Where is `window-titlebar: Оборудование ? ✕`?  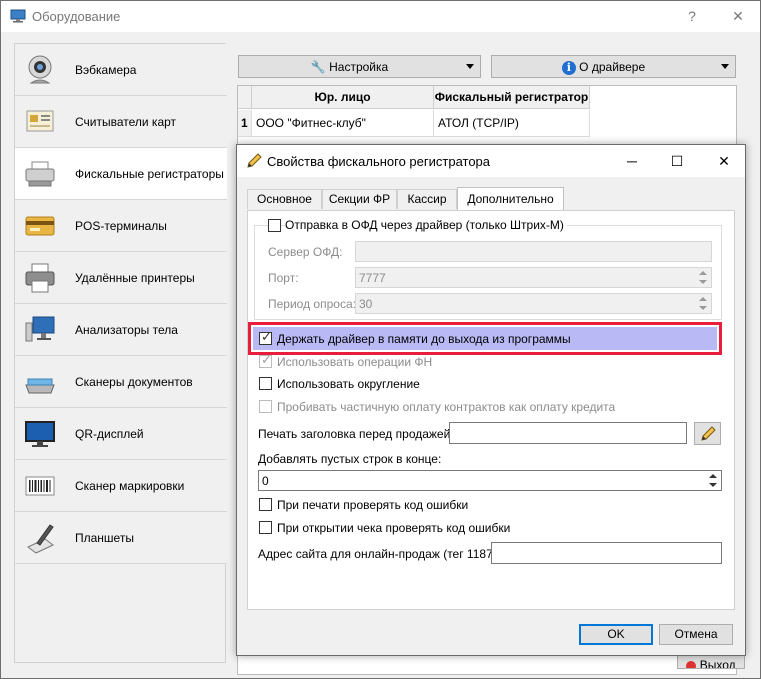
window-titlebar: Оборудование ? ✕ is located at coordinates (380, 16).